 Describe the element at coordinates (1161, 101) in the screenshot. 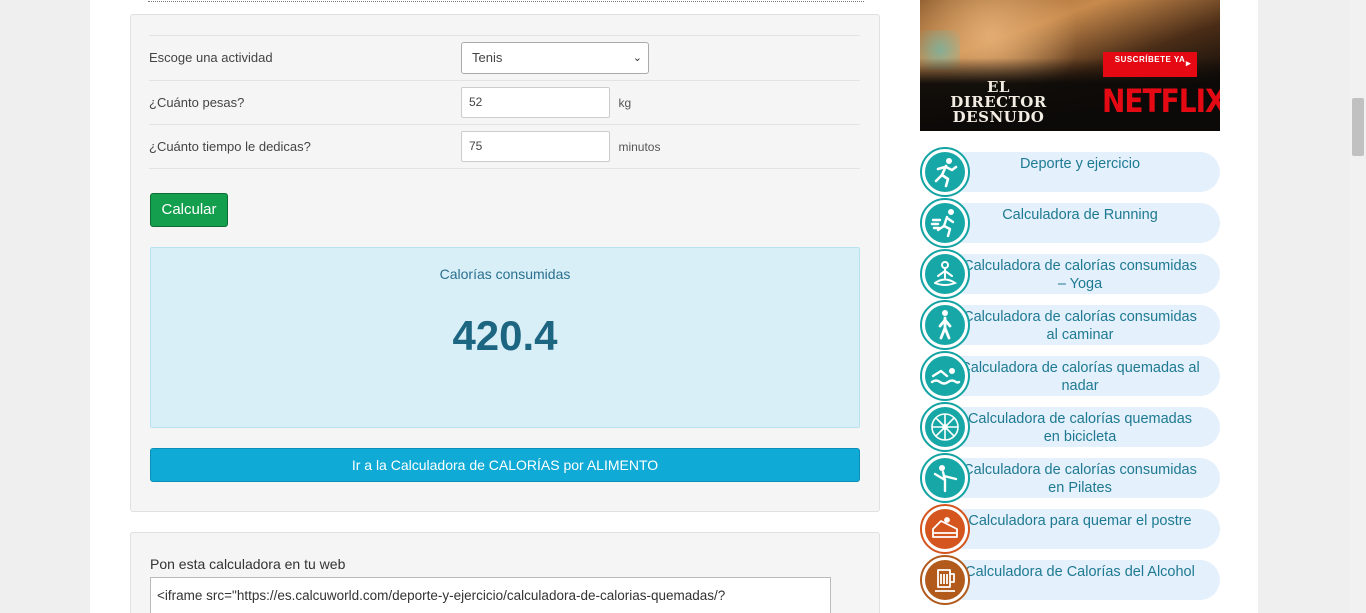

I see `netflix-logo: NETFLIX` at that location.